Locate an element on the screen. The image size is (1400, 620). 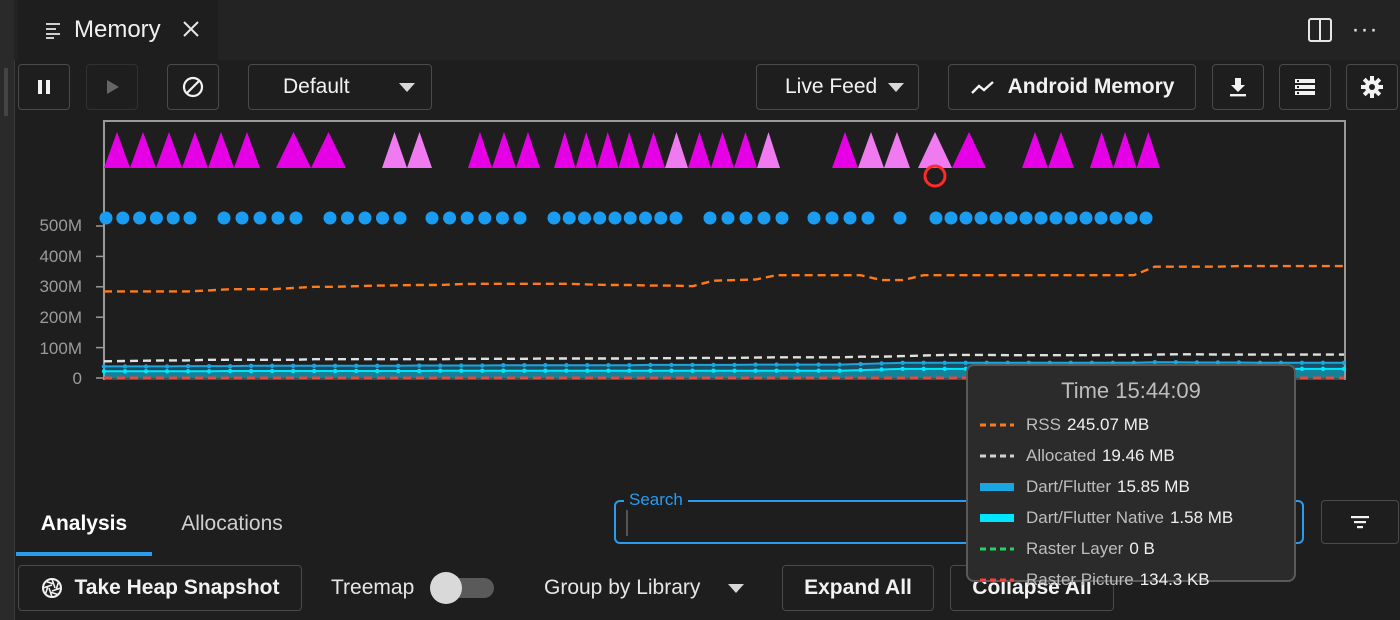
tab-memory: Memory is located at coordinates (118, 30).